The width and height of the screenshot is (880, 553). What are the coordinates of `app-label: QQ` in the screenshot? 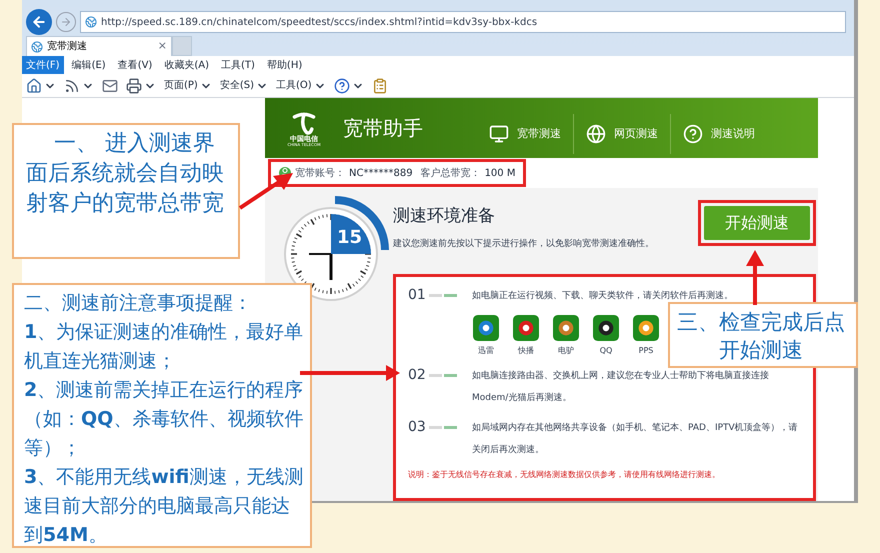 It's located at (606, 351).